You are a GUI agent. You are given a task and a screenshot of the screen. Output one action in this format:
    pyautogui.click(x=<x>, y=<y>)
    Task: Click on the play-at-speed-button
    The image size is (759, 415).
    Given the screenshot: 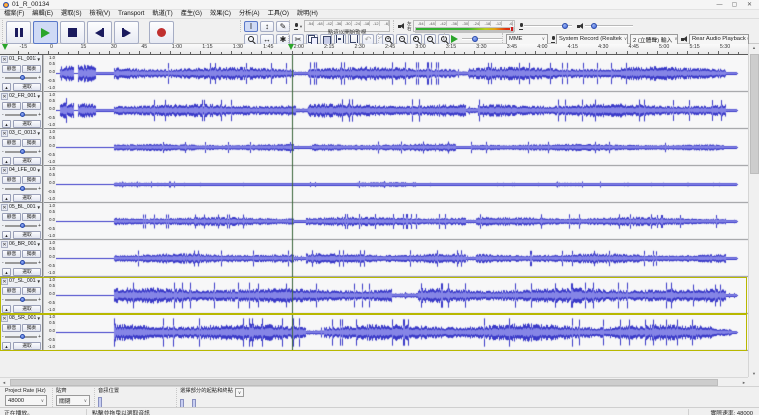 What is the action you would take?
    pyautogui.click(x=454, y=39)
    